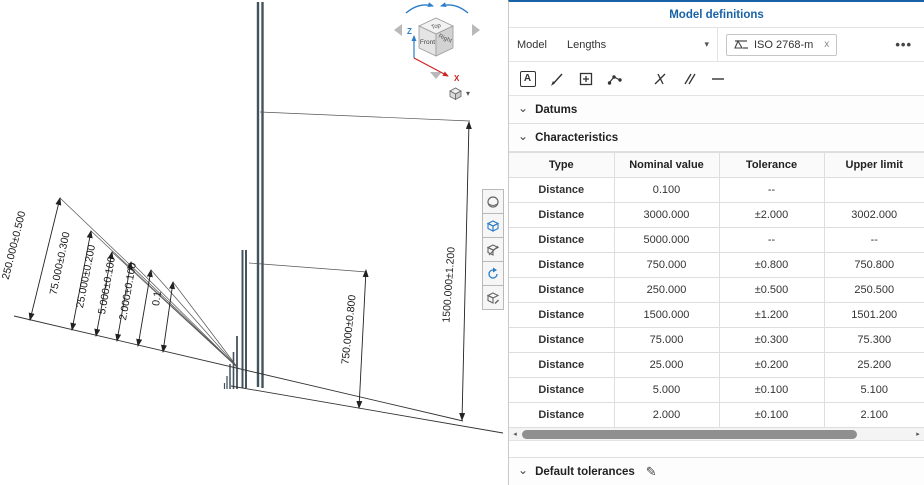 This screenshot has height=485, width=924. What do you see at coordinates (457, 78) in the screenshot?
I see `x-axis-label: X` at bounding box center [457, 78].